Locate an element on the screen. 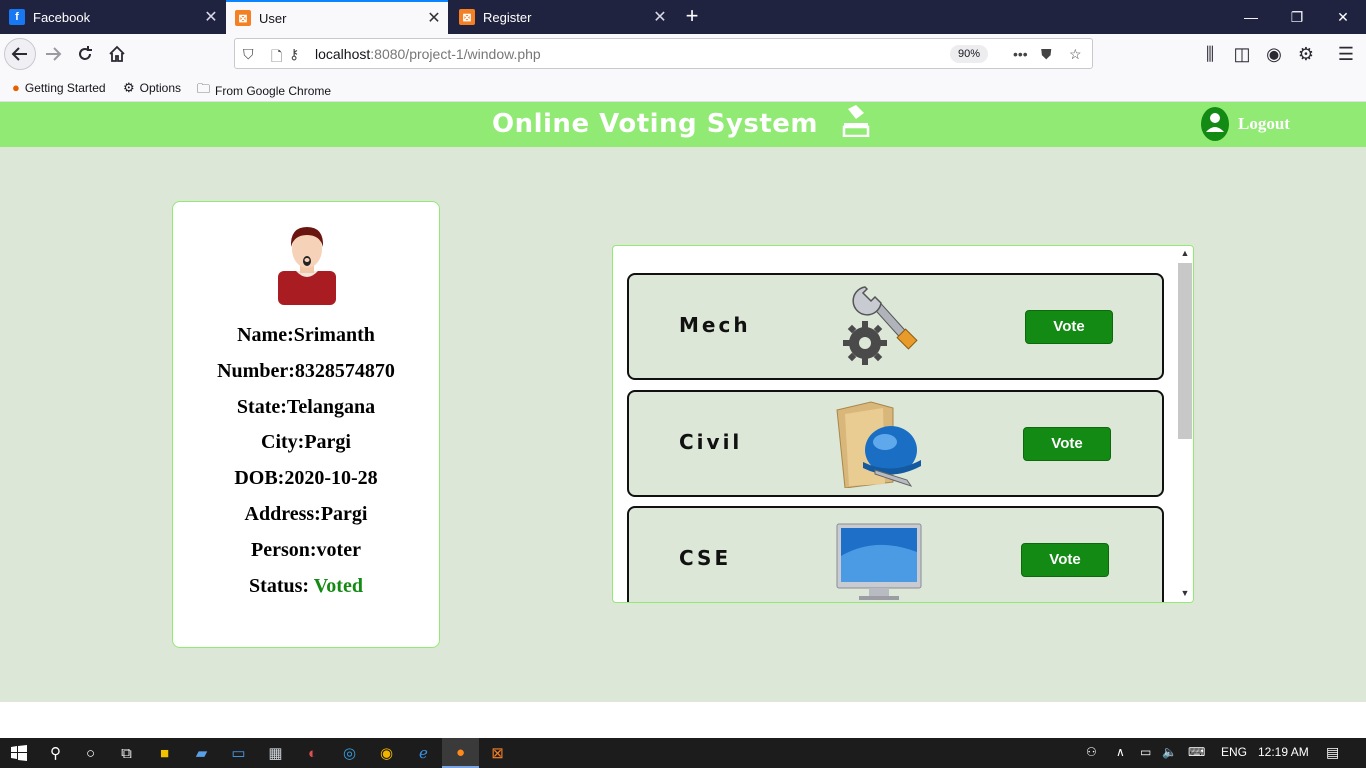 This screenshot has height=768, width=1366. page-icon: 🗋 is located at coordinates (277, 56).